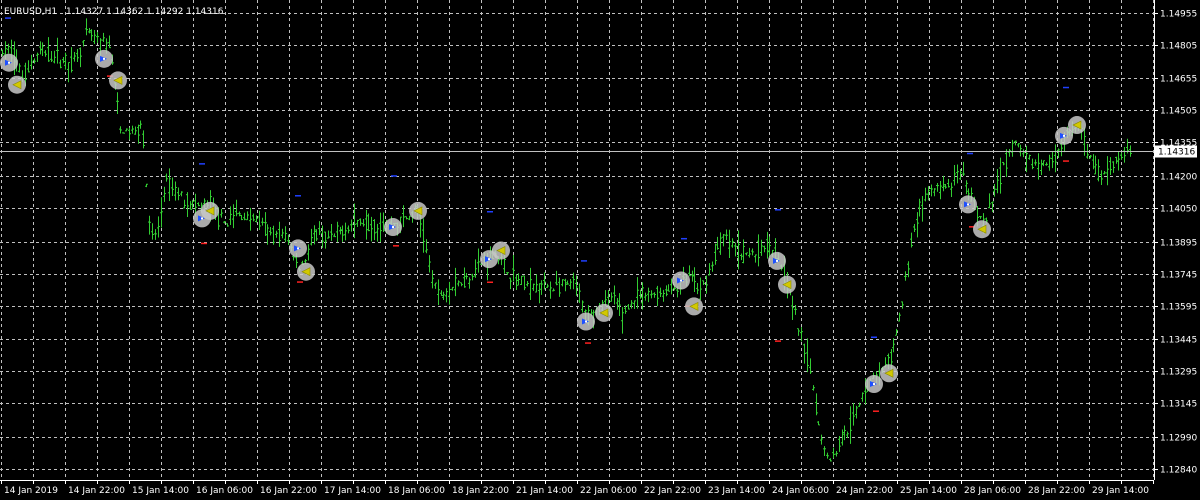  Describe the element at coordinates (672, 491) in the screenshot. I see `x-tick-label: 22 Jan 22:00` at that location.